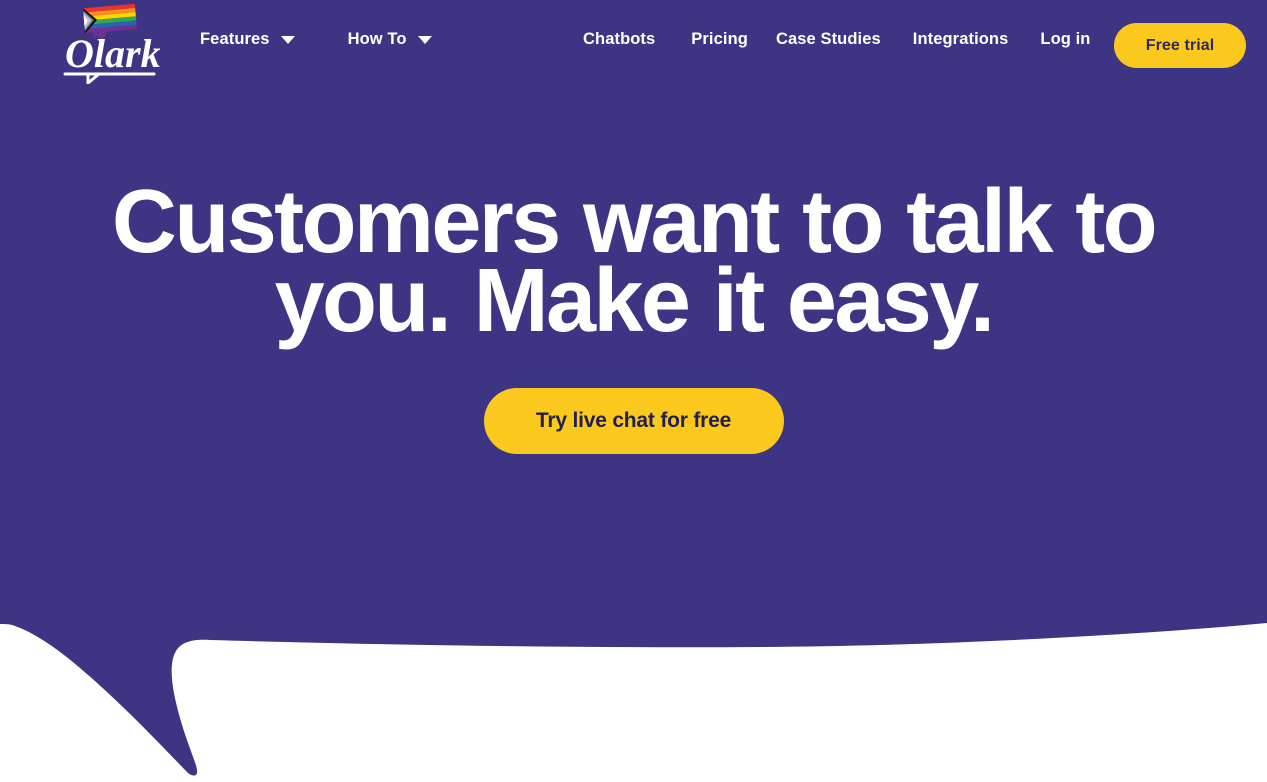 This screenshot has height=782, width=1267. What do you see at coordinates (634, 301) in the screenshot?
I see `headline-line-2: you. Make it easy.` at bounding box center [634, 301].